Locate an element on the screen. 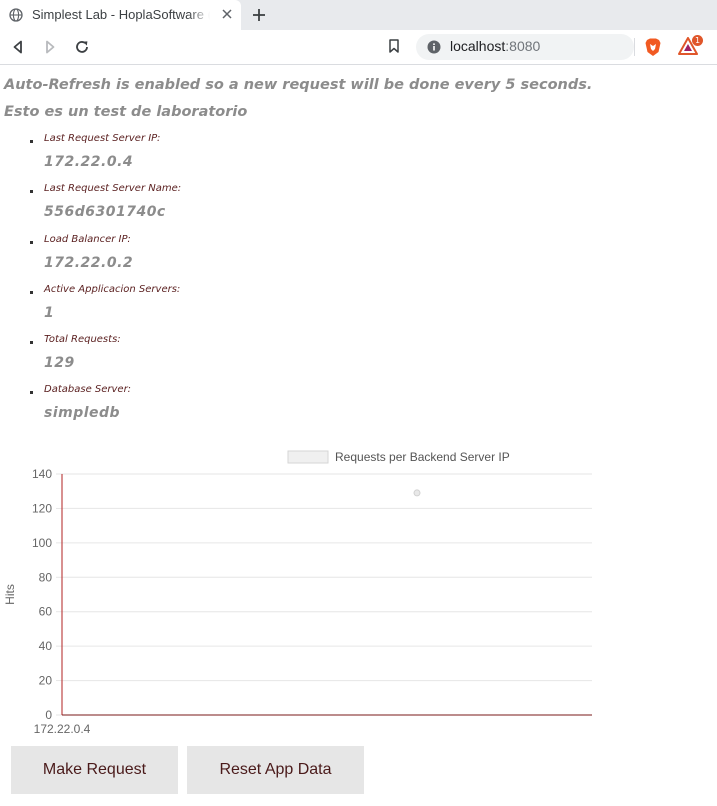  tab-strip: Simplest Lab - HoplaSoftware ( is located at coordinates (358, 15).